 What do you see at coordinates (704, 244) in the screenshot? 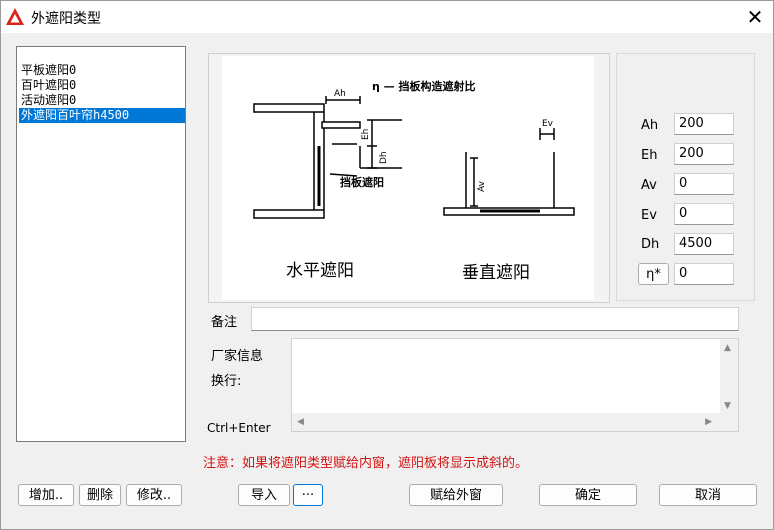
I see `param-input-dh: 4500` at bounding box center [704, 244].